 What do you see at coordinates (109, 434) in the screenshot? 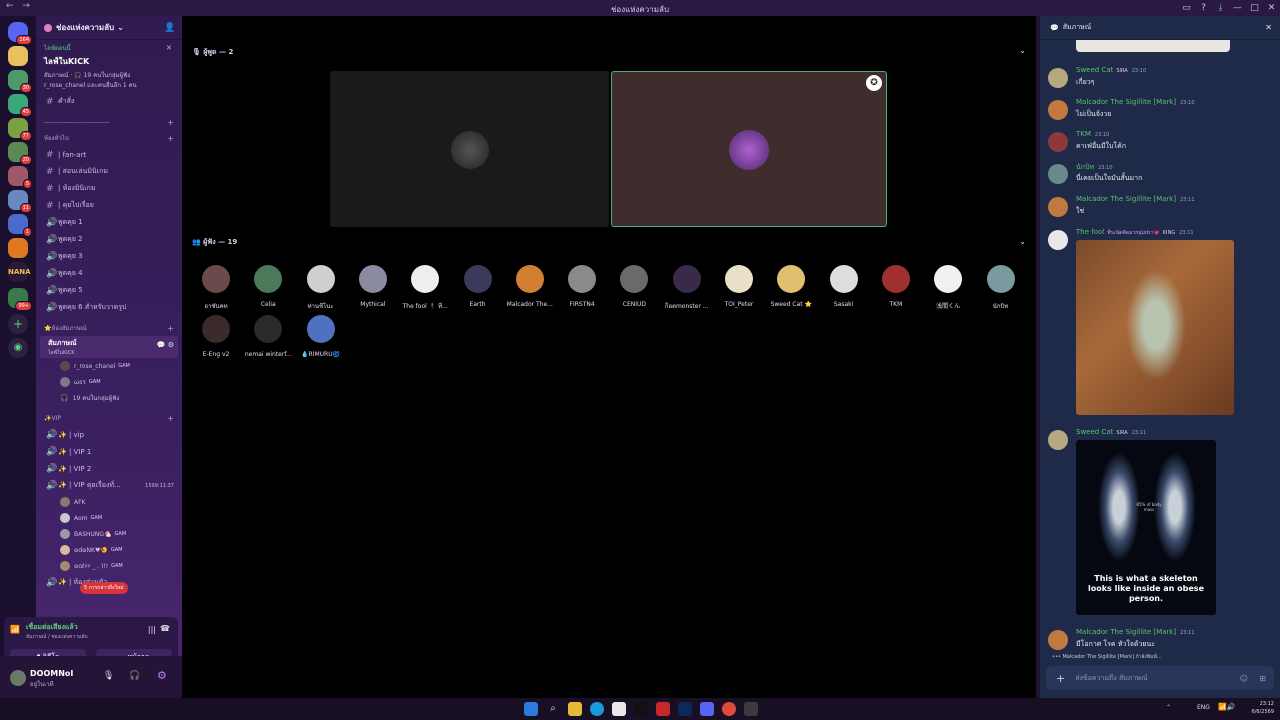
I see `vip-channel: 🔊 ✨ | vip` at bounding box center [109, 434].